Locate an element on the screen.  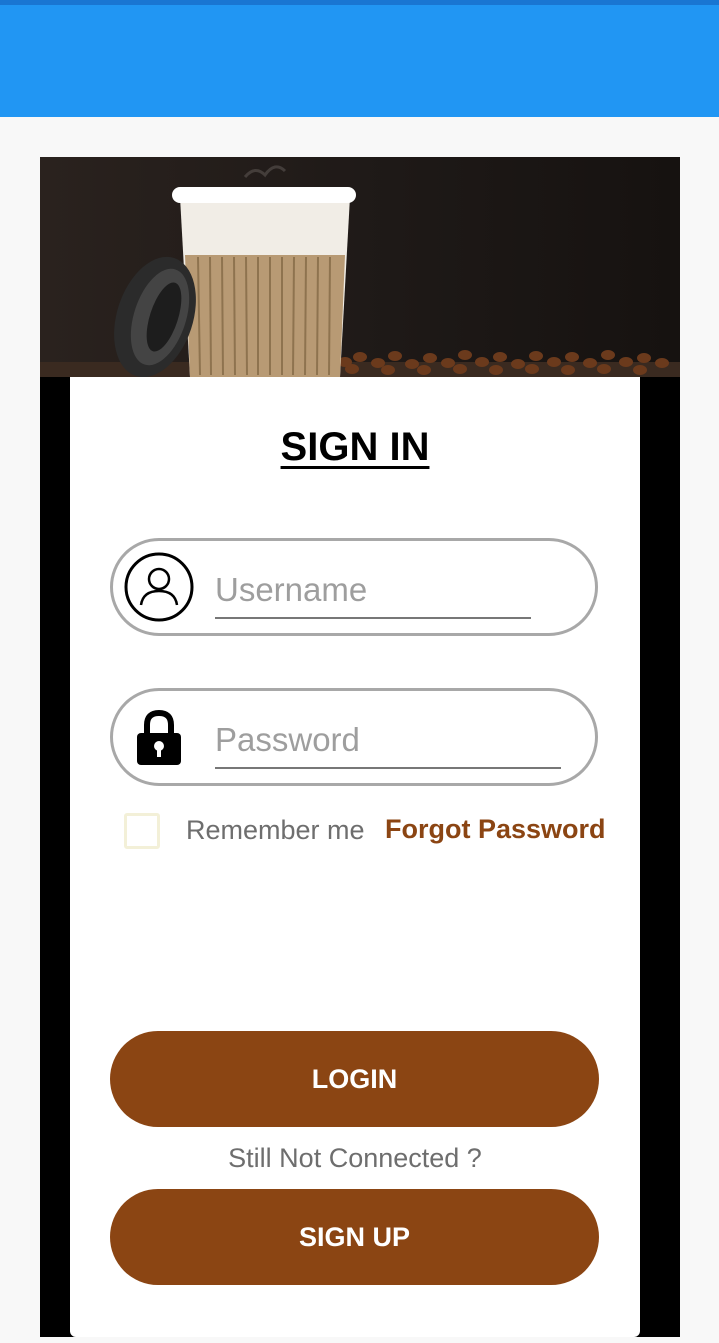
password-input is located at coordinates (388, 741).